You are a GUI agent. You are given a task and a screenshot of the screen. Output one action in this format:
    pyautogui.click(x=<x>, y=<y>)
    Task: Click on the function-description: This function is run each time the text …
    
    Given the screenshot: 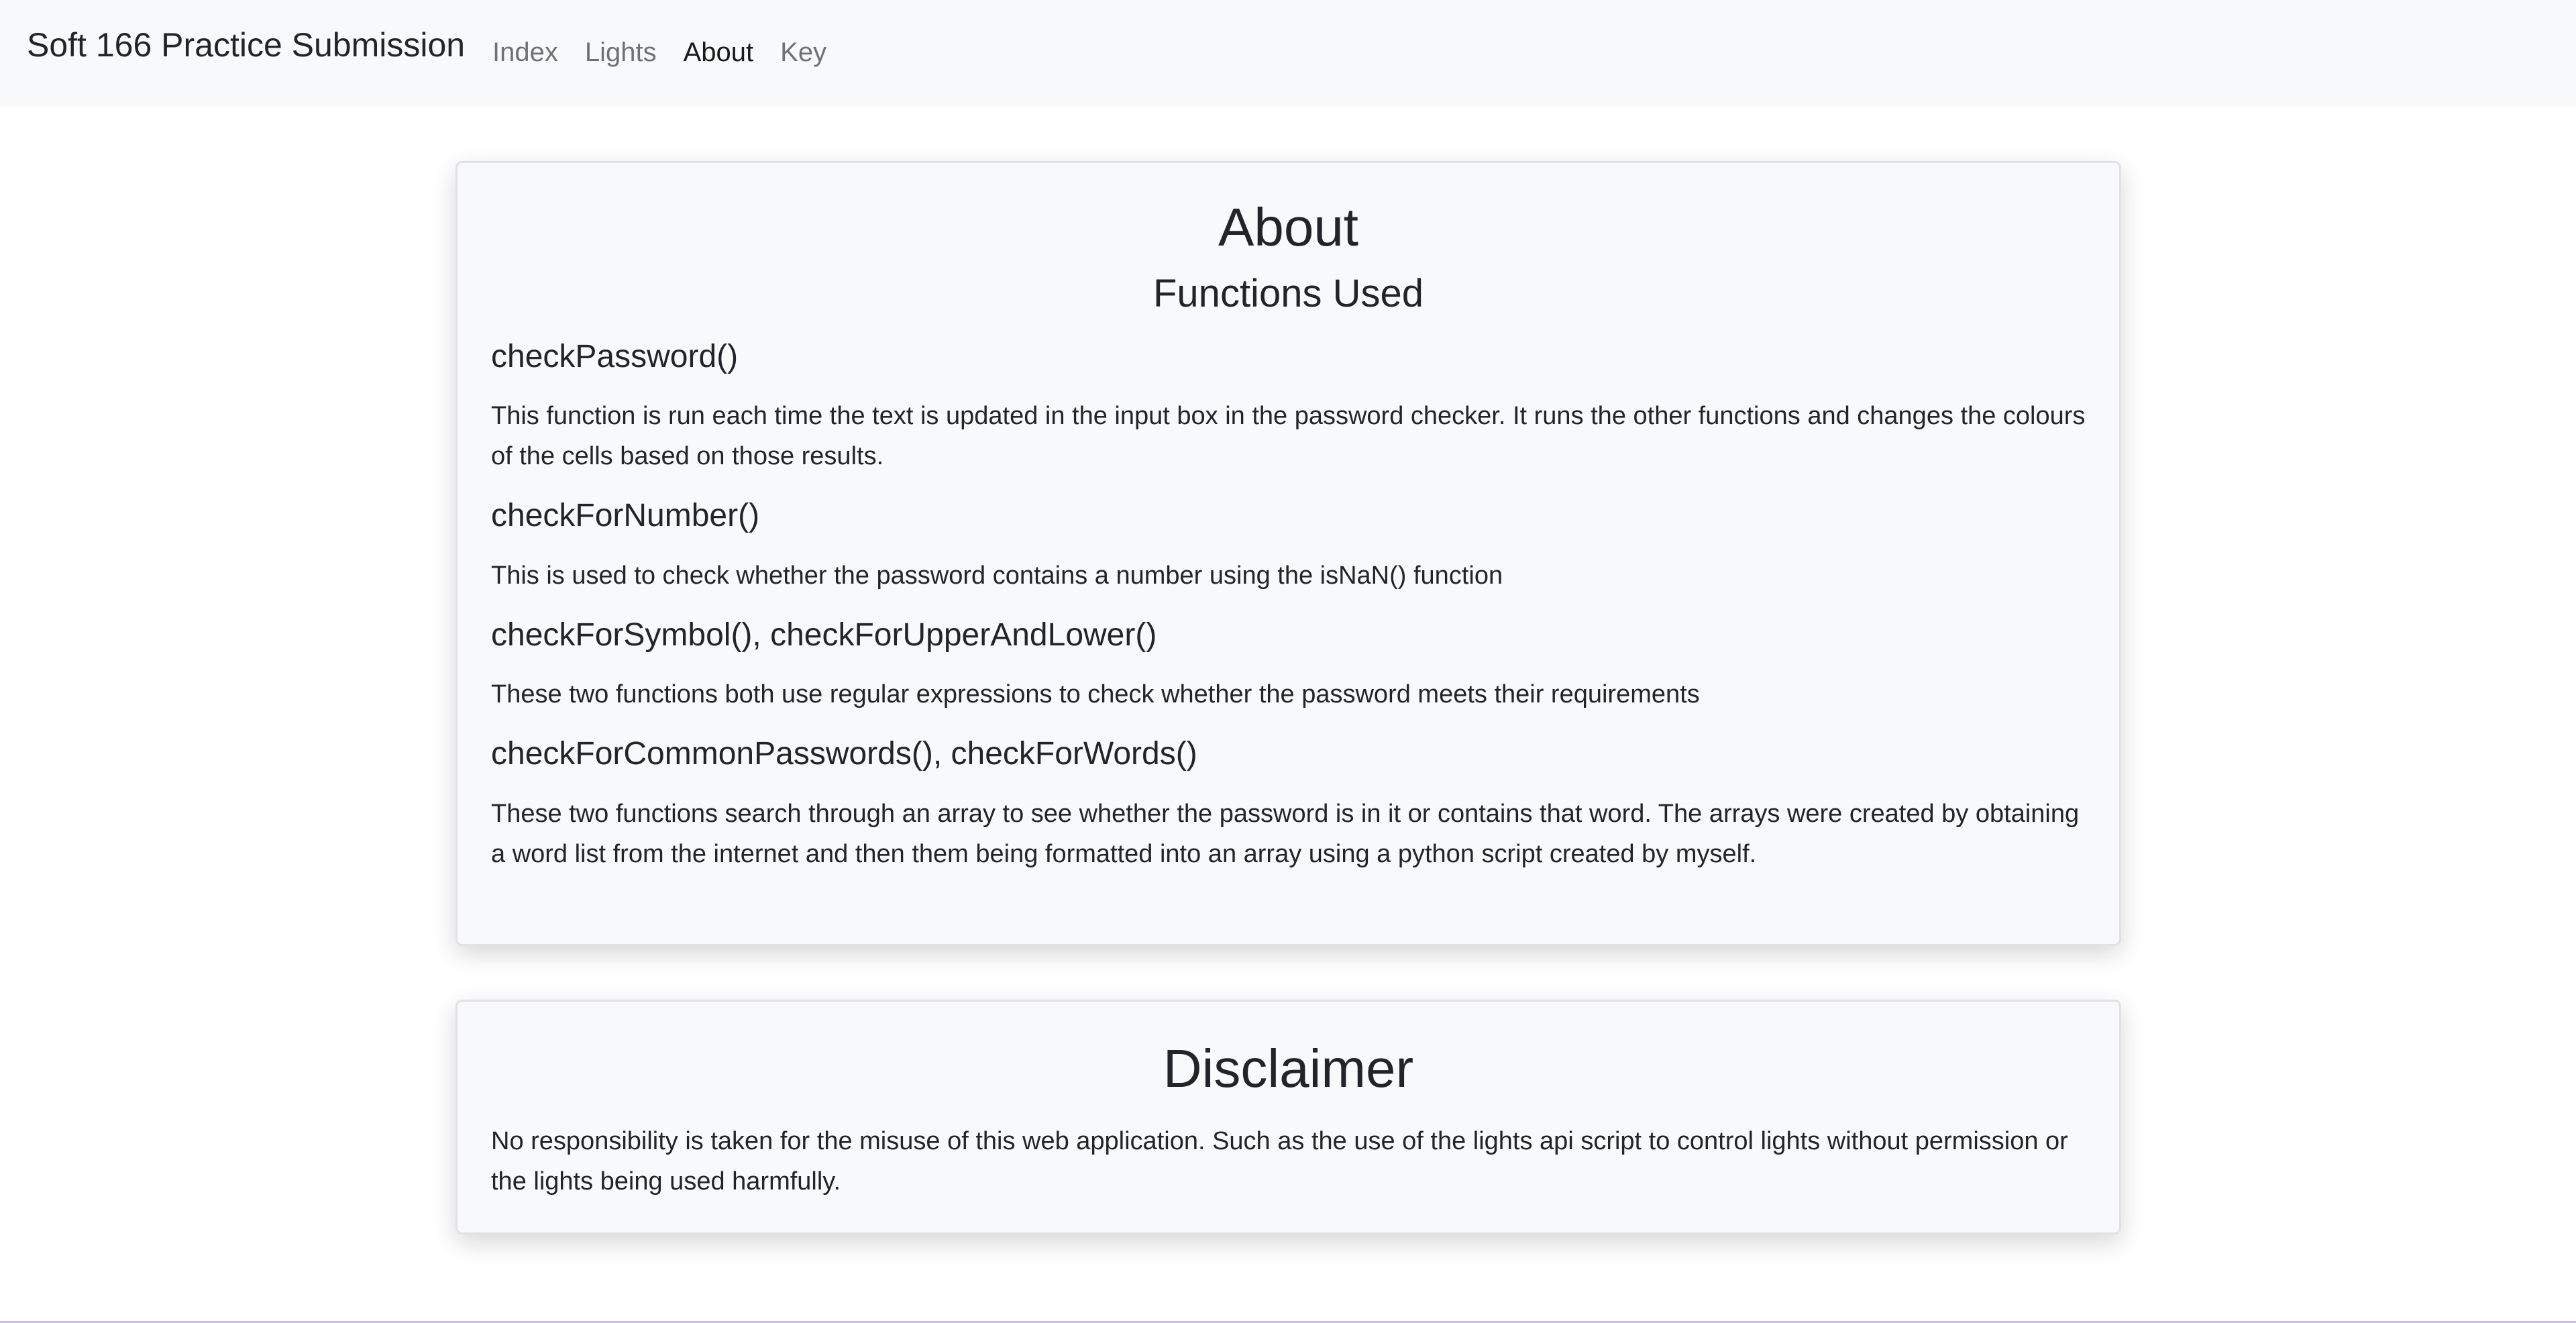 What is the action you would take?
    pyautogui.click(x=1288, y=437)
    